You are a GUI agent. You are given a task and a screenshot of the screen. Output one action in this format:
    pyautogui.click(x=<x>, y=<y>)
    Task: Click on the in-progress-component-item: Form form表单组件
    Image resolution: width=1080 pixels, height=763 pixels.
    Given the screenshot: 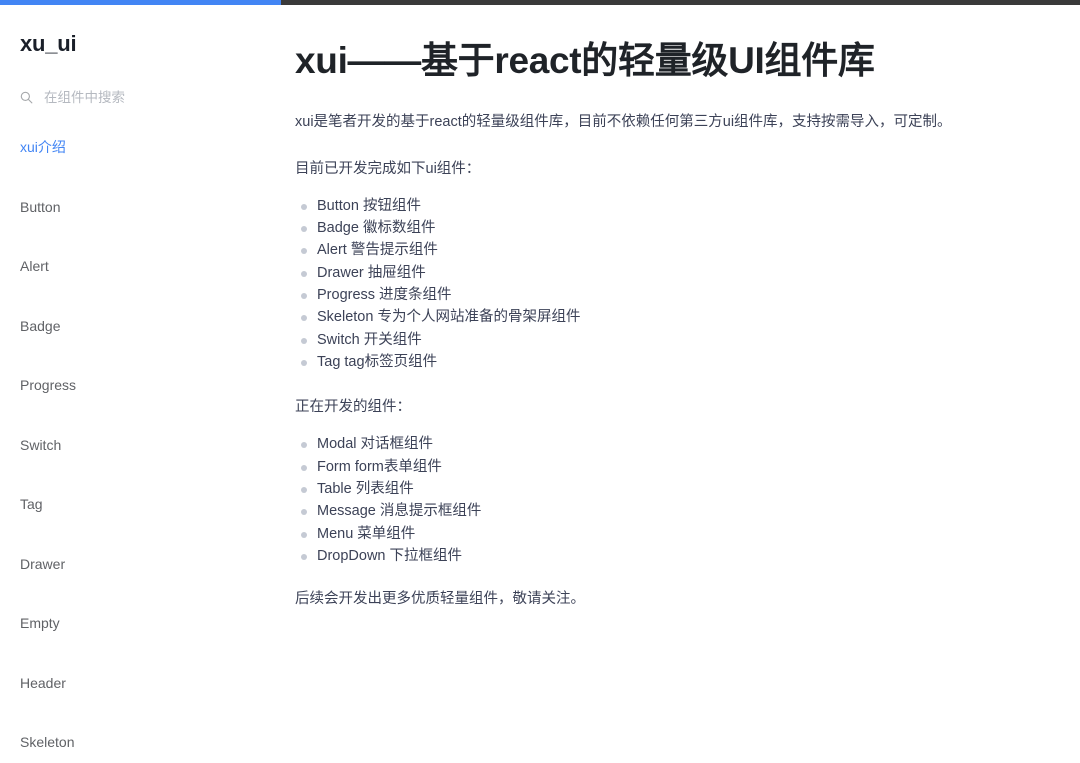 What is the action you would take?
    pyautogui.click(x=642, y=467)
    